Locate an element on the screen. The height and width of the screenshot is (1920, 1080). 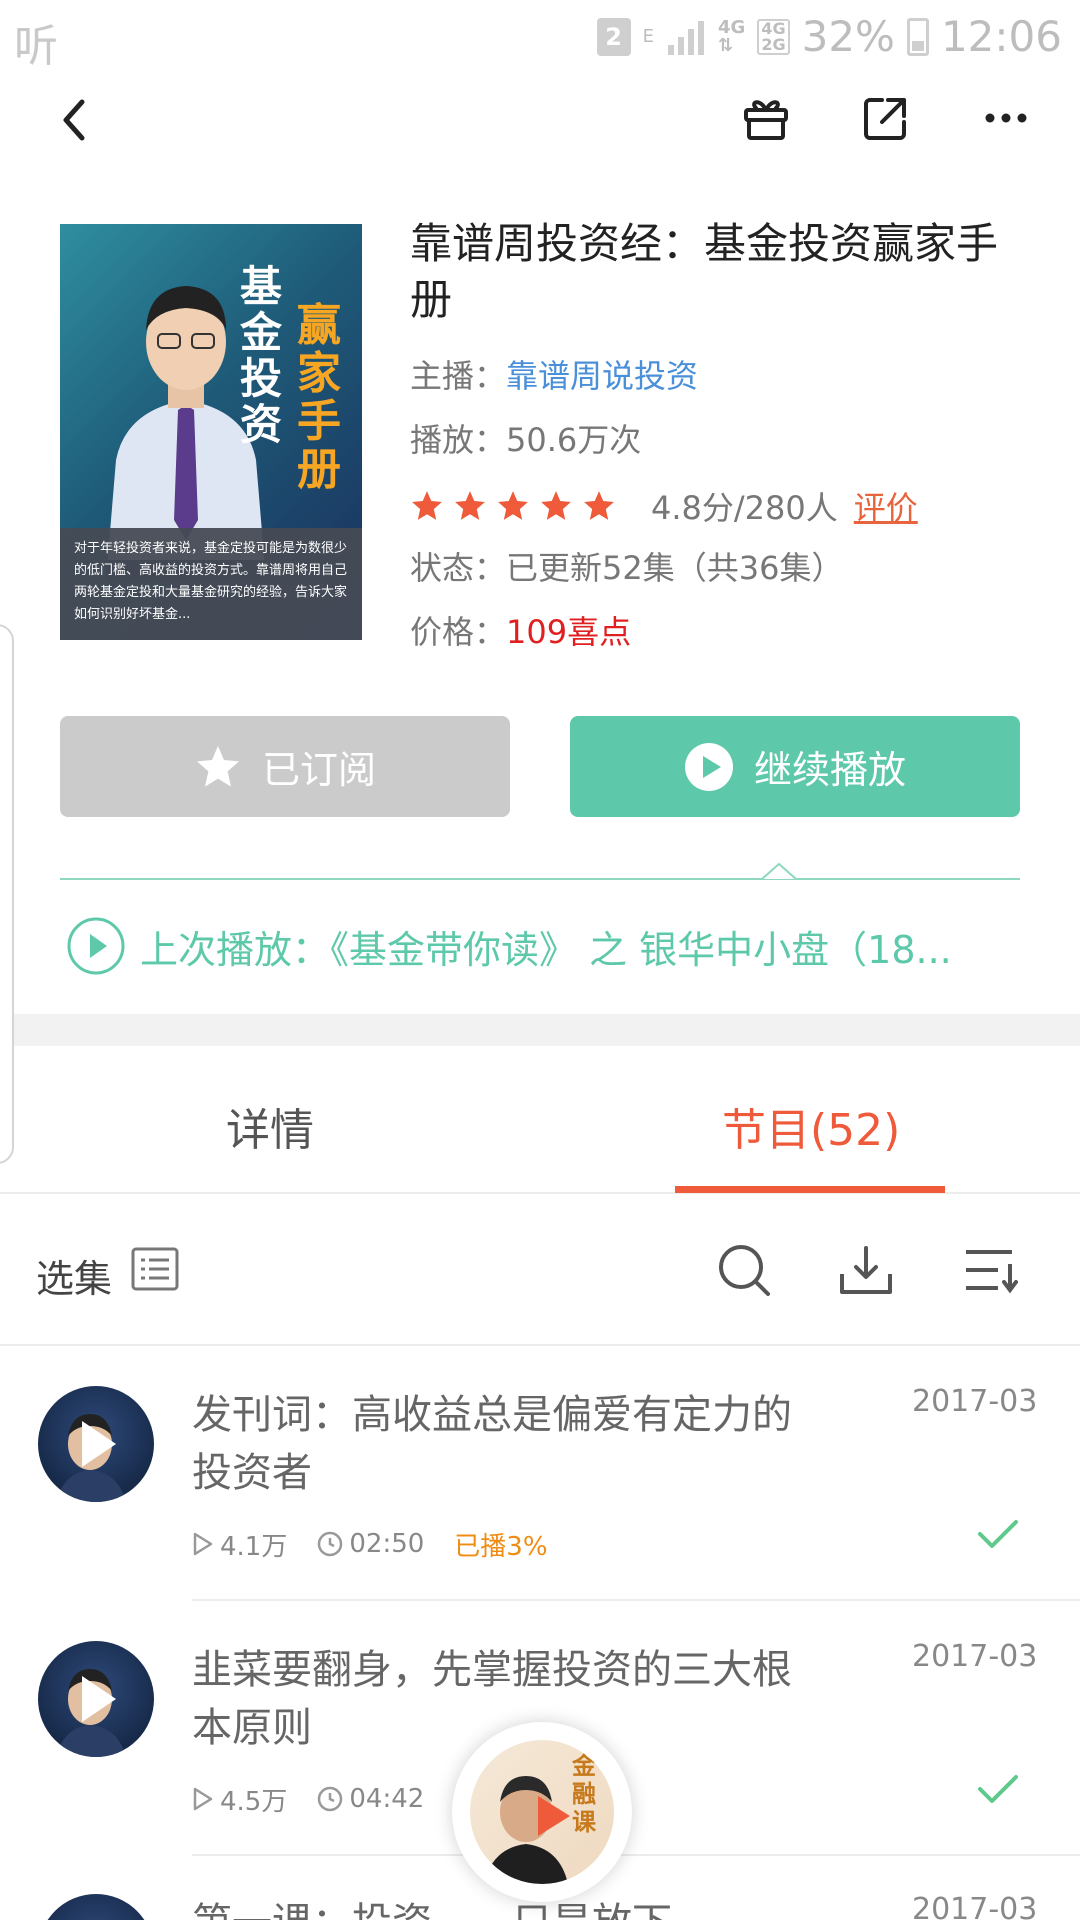
net-arrows: ⇅ is located at coordinates (726, 45).